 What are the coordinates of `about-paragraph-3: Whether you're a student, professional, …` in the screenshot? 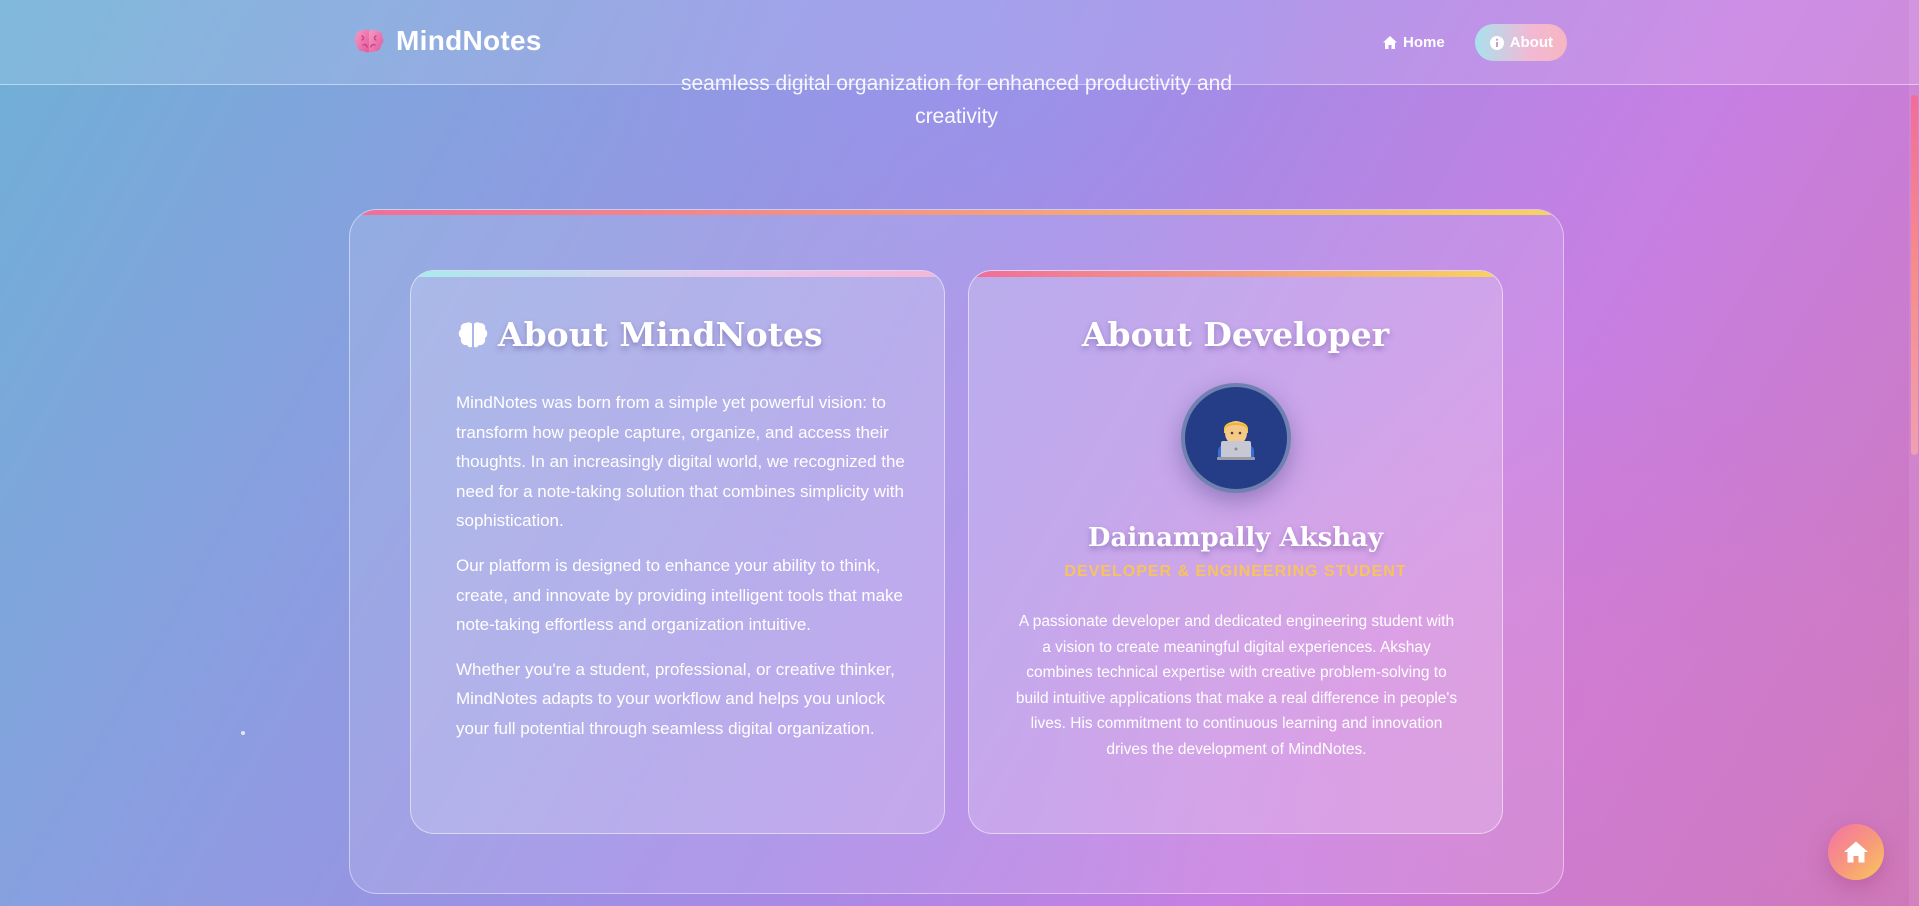 It's located at (675, 698).